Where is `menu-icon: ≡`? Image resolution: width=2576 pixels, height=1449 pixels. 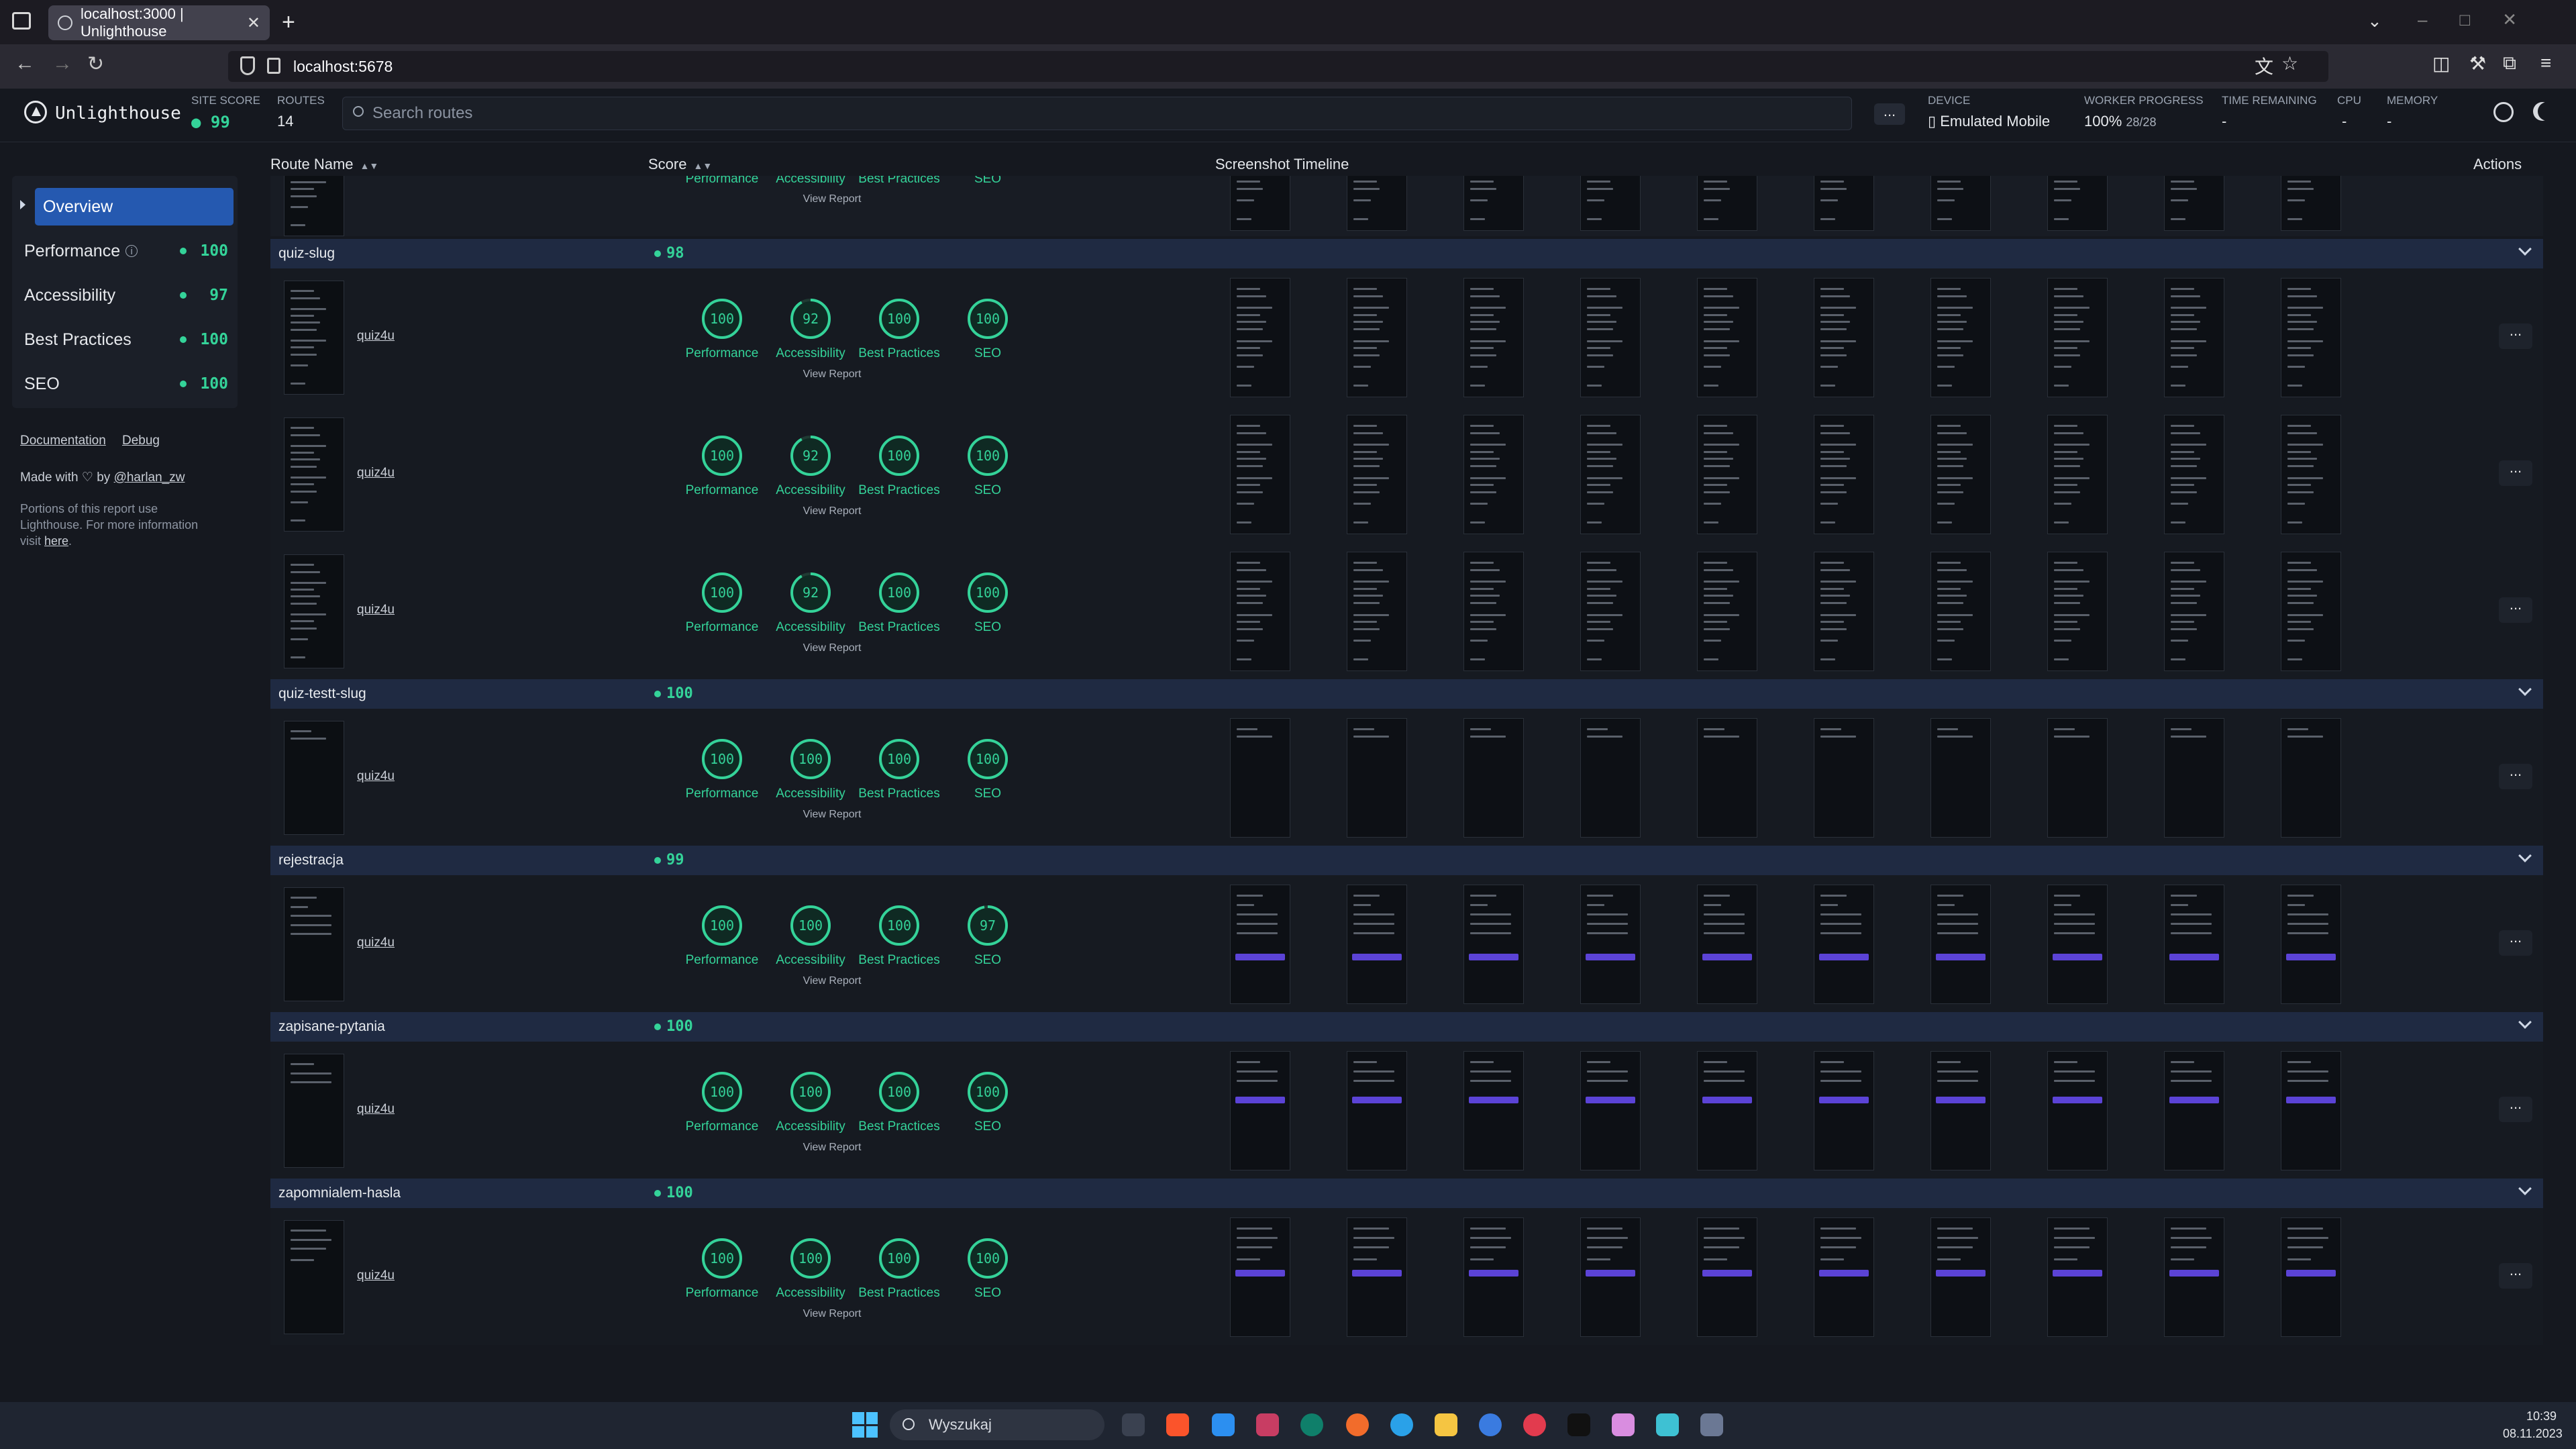
menu-icon: ≡ is located at coordinates (2545, 63).